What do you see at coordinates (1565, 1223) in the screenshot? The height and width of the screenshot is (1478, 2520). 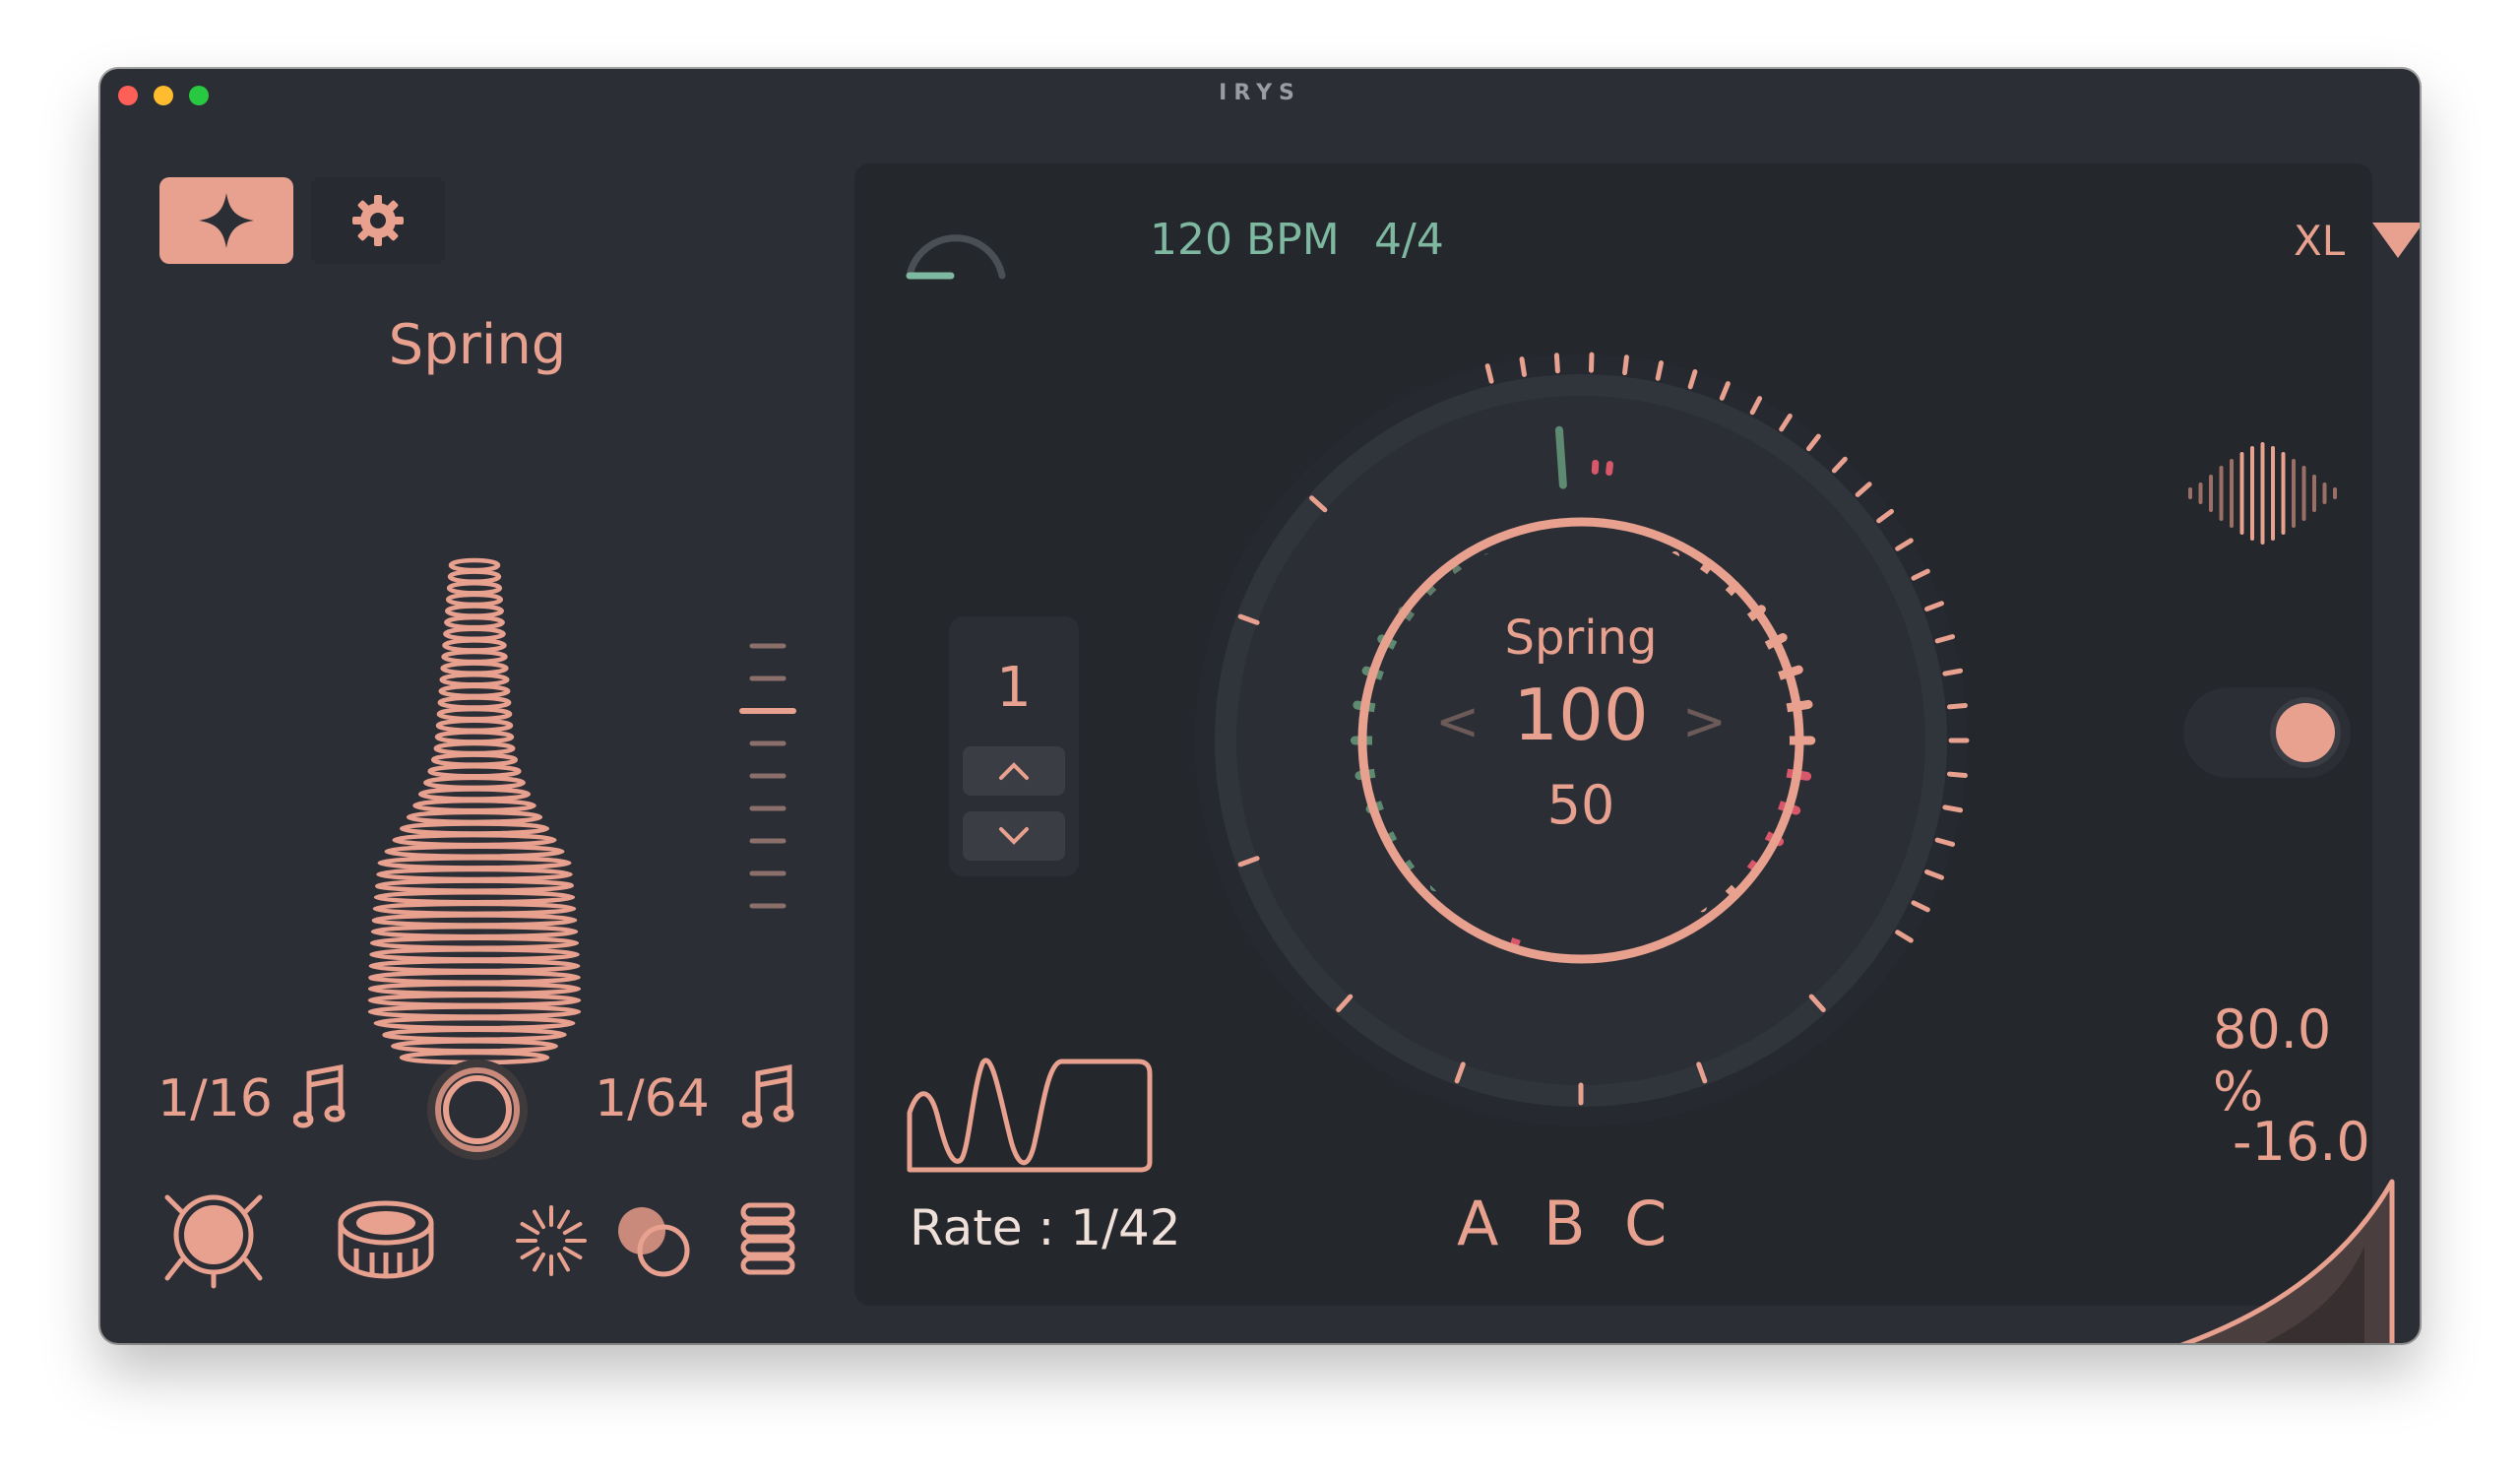 I see `variation-b-button: B` at bounding box center [1565, 1223].